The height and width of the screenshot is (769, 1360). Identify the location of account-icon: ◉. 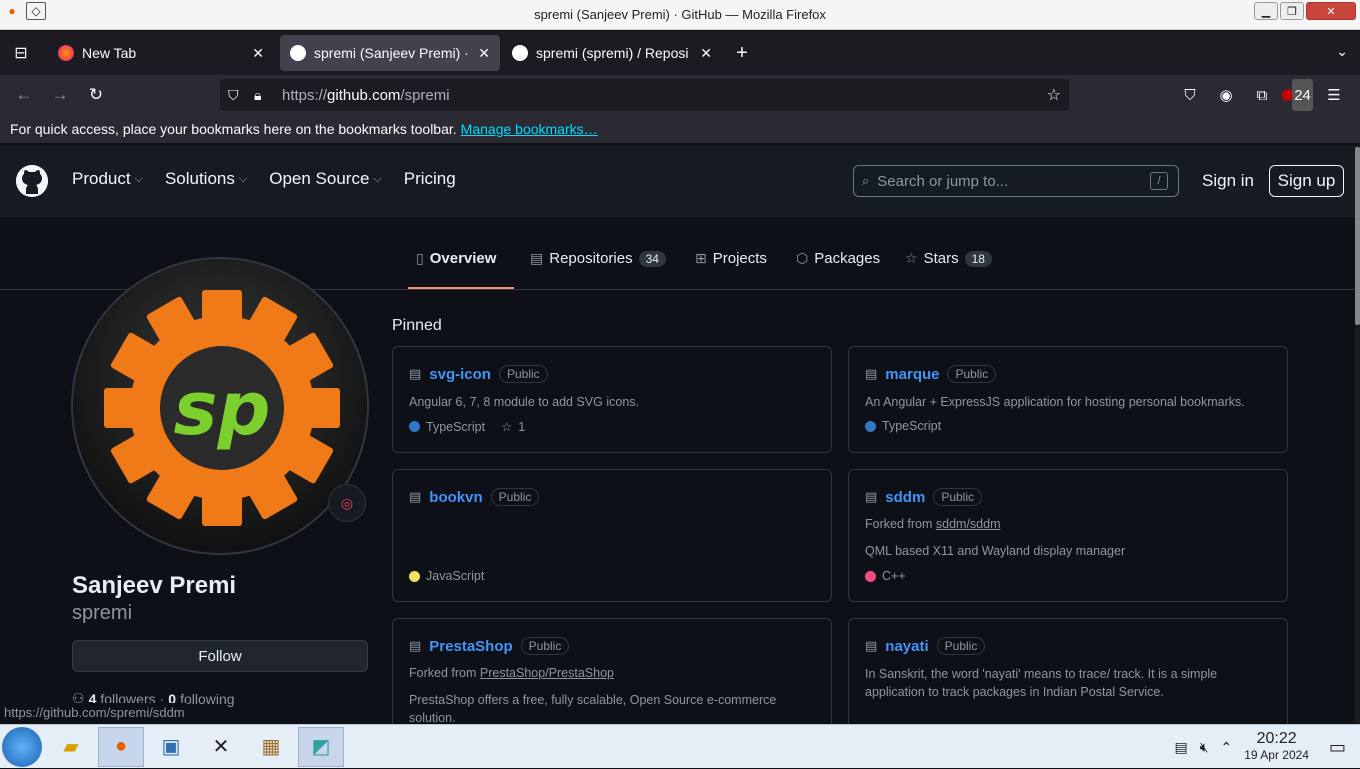
(1226, 95).